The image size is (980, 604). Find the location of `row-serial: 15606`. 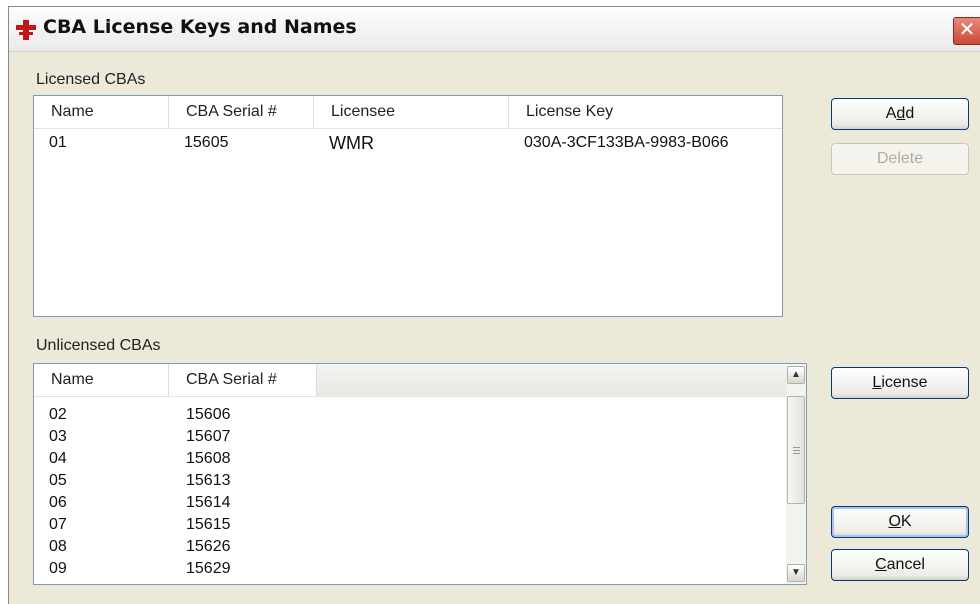

row-serial: 15606 is located at coordinates (208, 414).